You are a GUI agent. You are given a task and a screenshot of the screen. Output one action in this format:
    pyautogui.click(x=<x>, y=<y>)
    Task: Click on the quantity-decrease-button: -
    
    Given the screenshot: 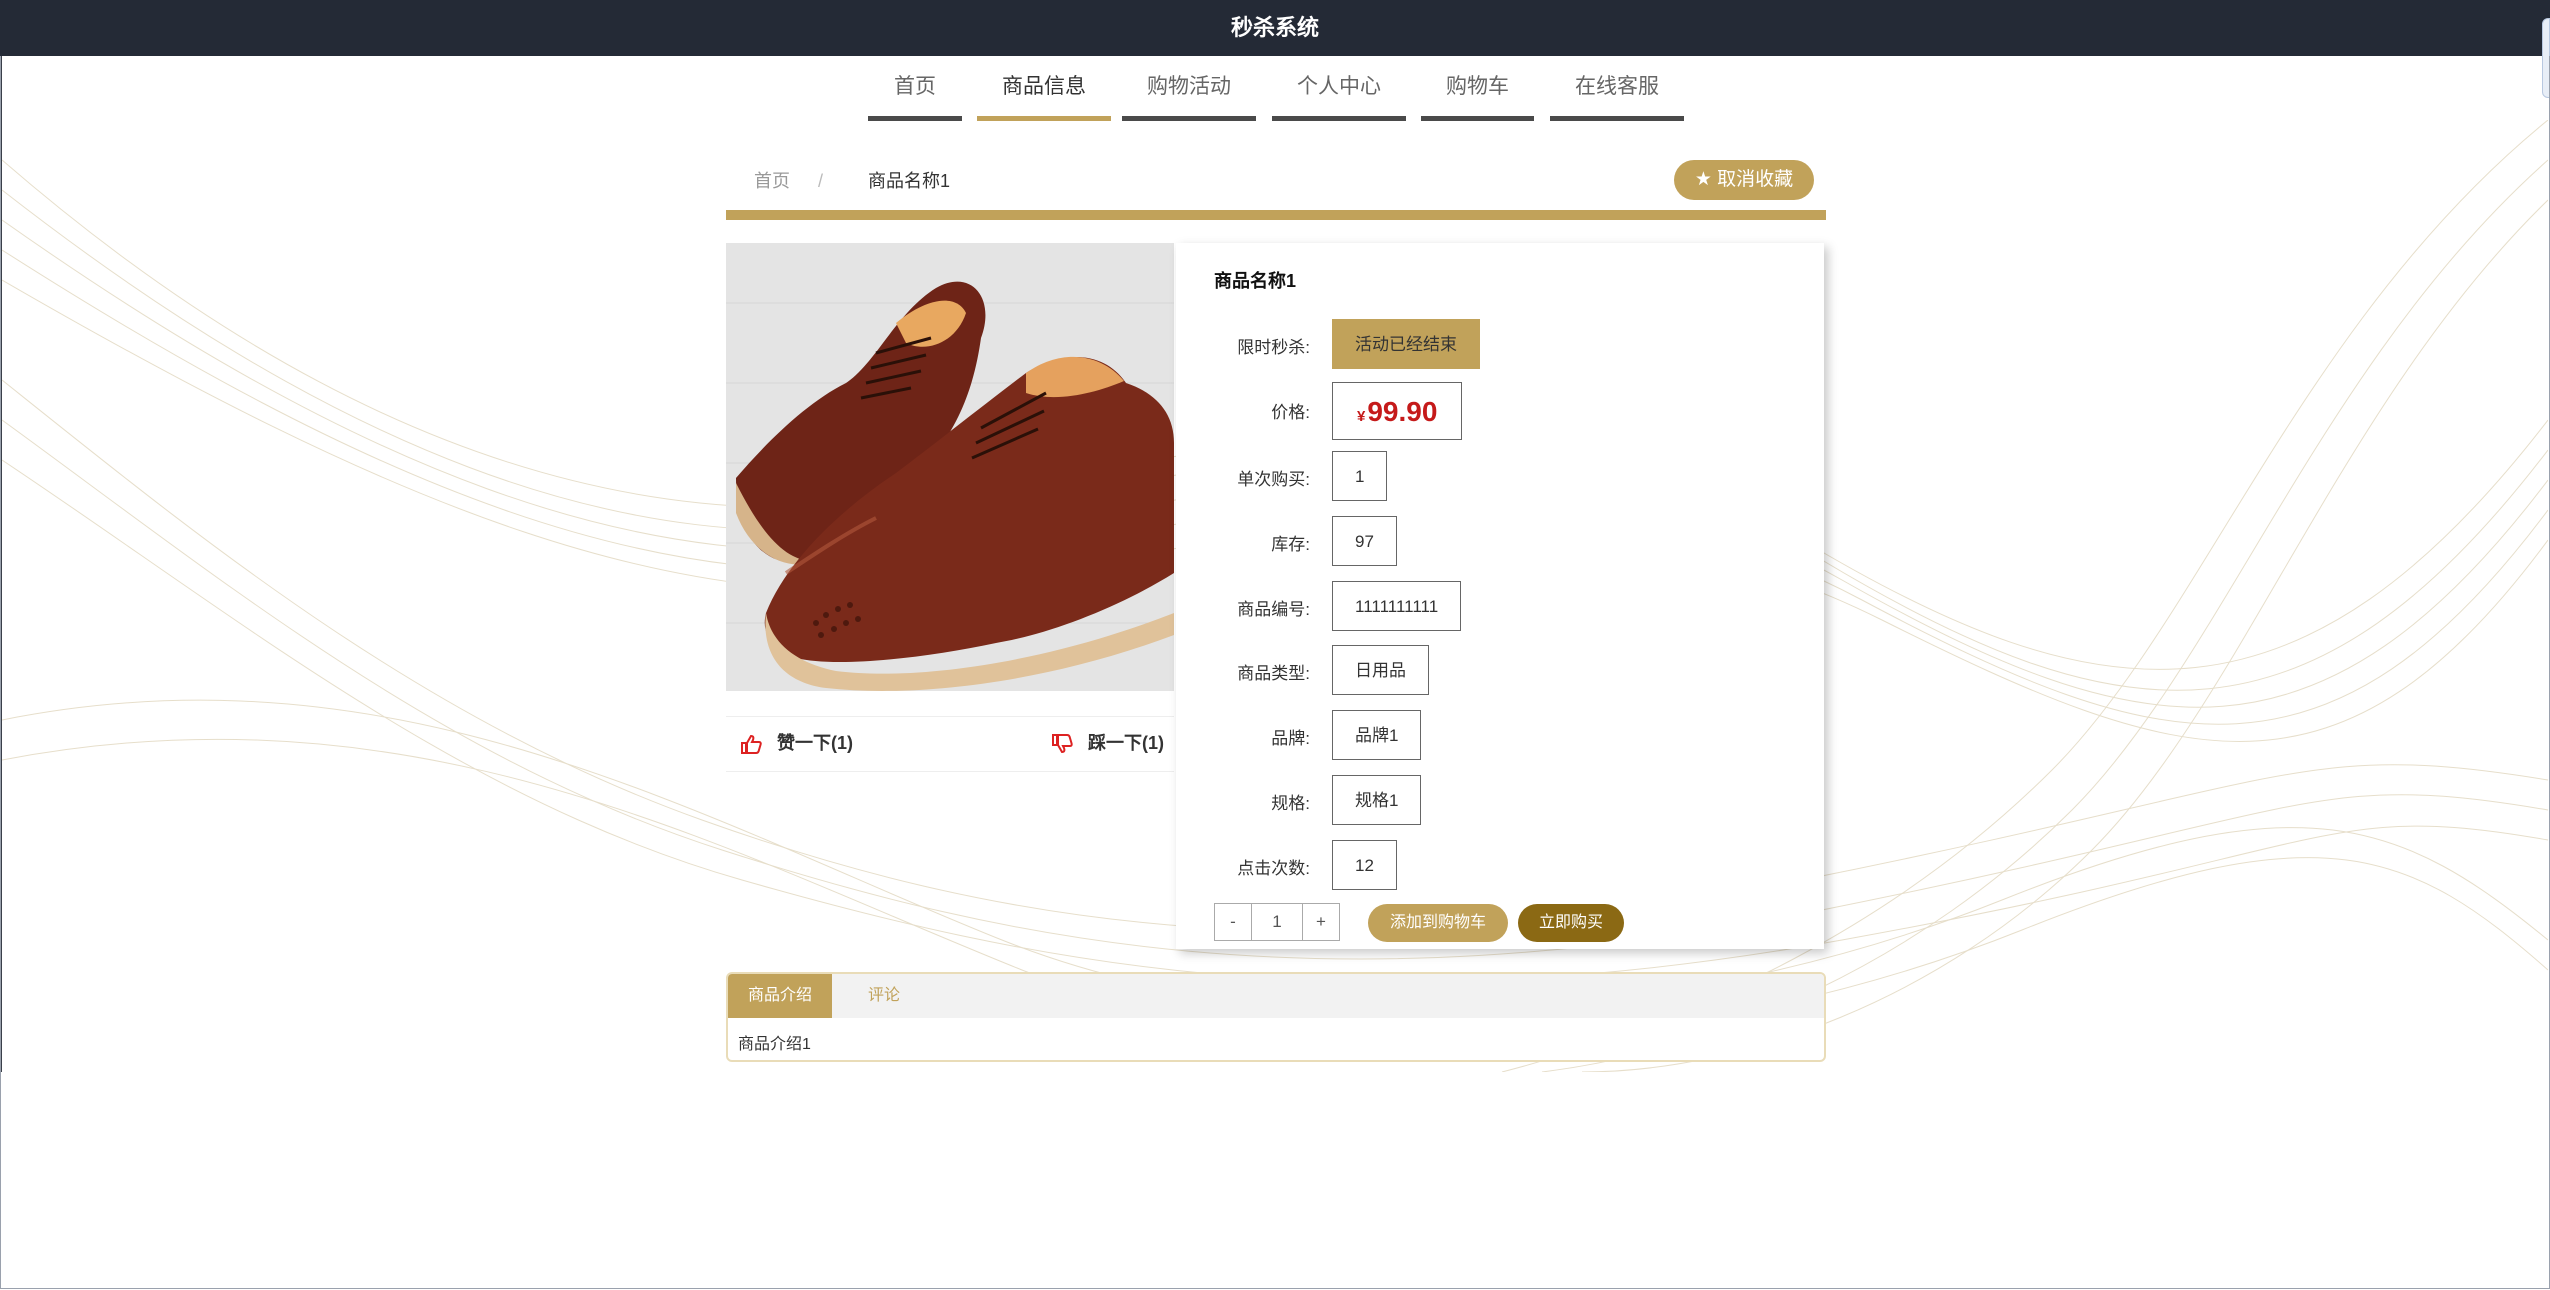 What is the action you would take?
    pyautogui.click(x=1233, y=922)
    